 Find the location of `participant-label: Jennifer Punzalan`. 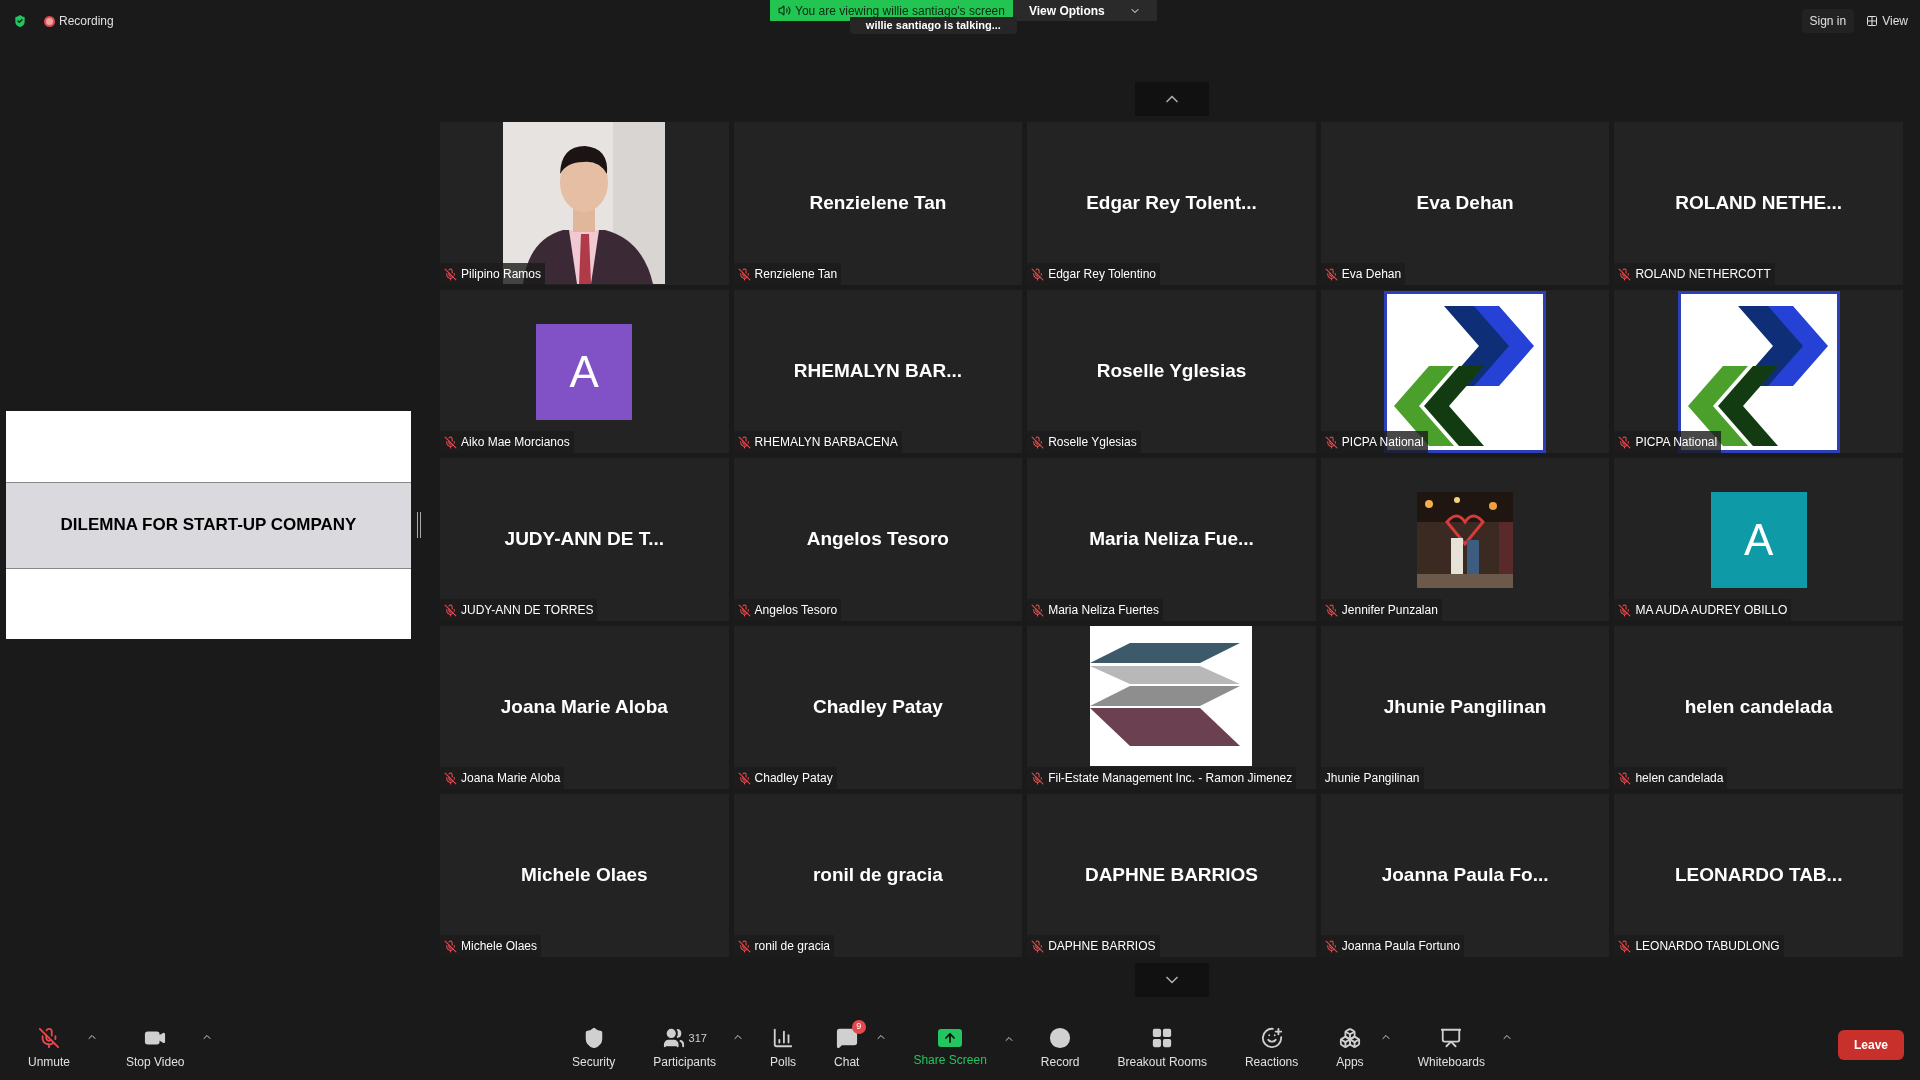

participant-label: Jennifer Punzalan is located at coordinates (1389, 610).